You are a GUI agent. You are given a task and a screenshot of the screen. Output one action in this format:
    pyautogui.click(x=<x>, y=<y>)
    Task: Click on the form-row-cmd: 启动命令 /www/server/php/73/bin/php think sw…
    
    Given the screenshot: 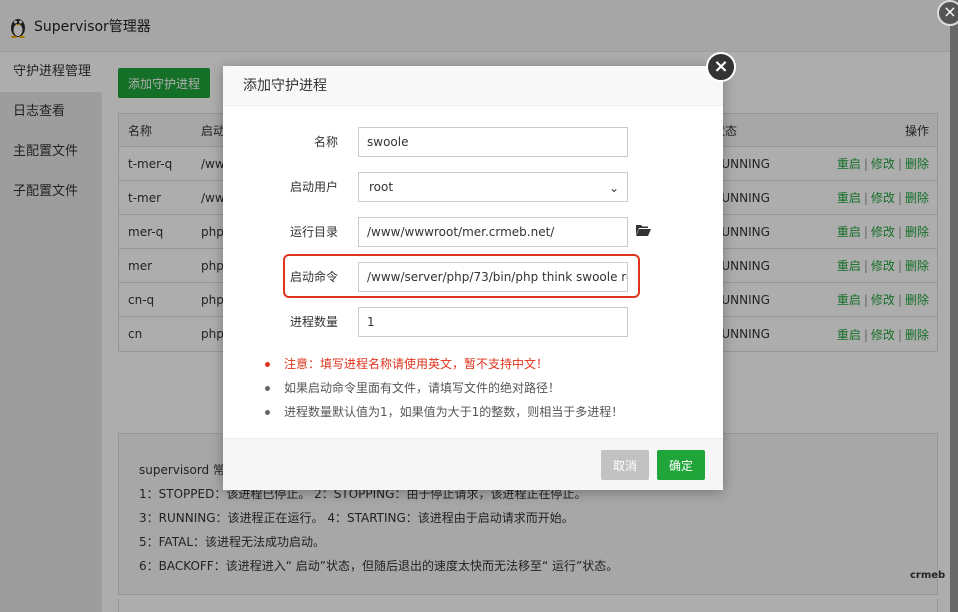 What is the action you would take?
    pyautogui.click(x=473, y=277)
    